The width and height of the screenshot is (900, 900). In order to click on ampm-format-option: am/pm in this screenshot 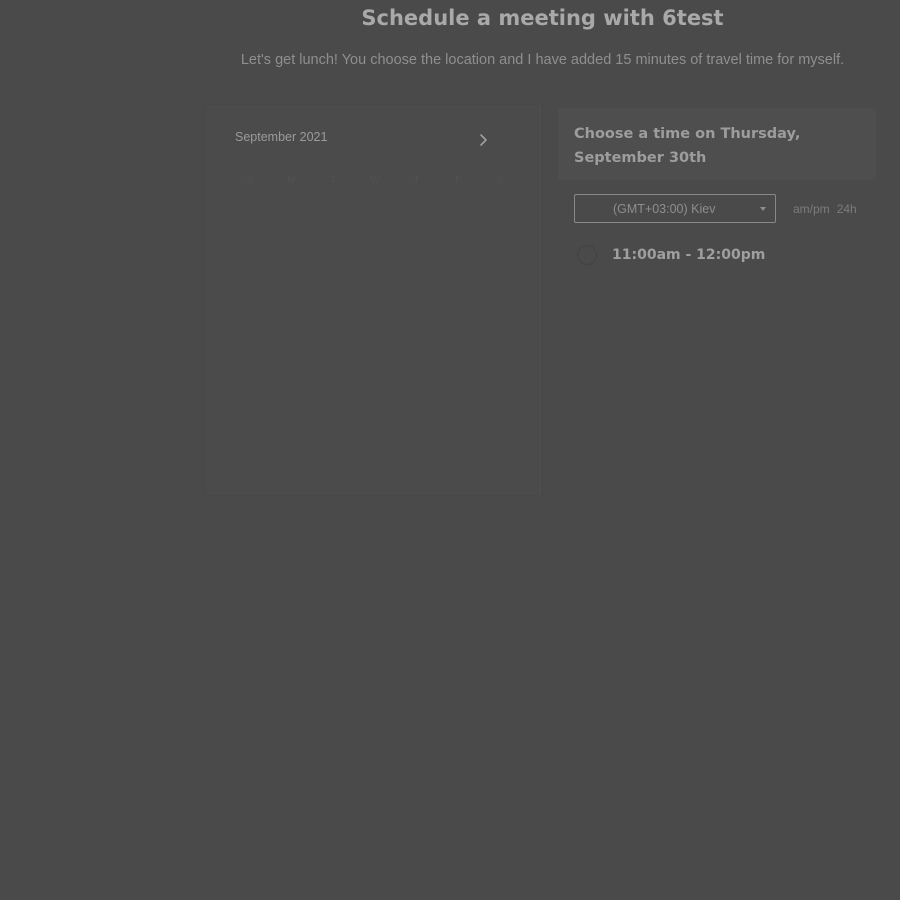, I will do `click(811, 209)`.